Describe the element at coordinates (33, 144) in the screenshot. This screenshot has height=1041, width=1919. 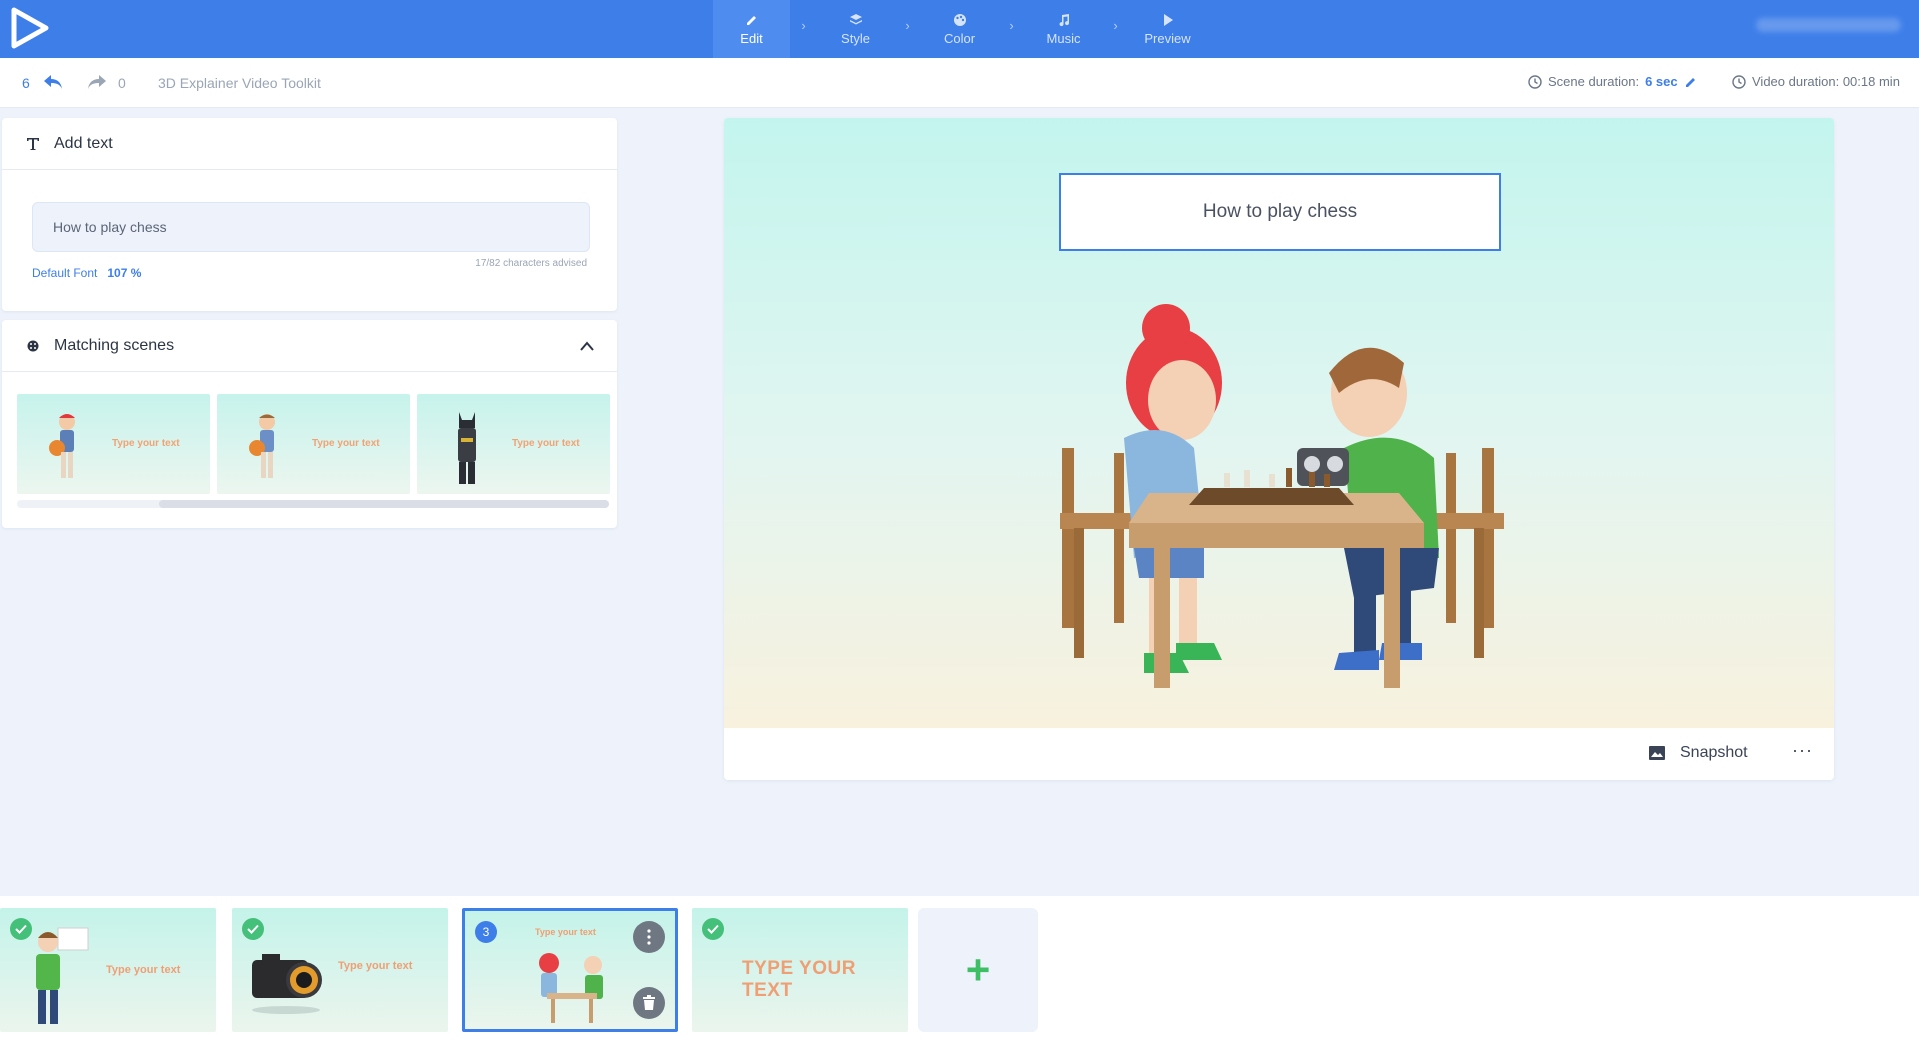
I see `text-icon` at that location.